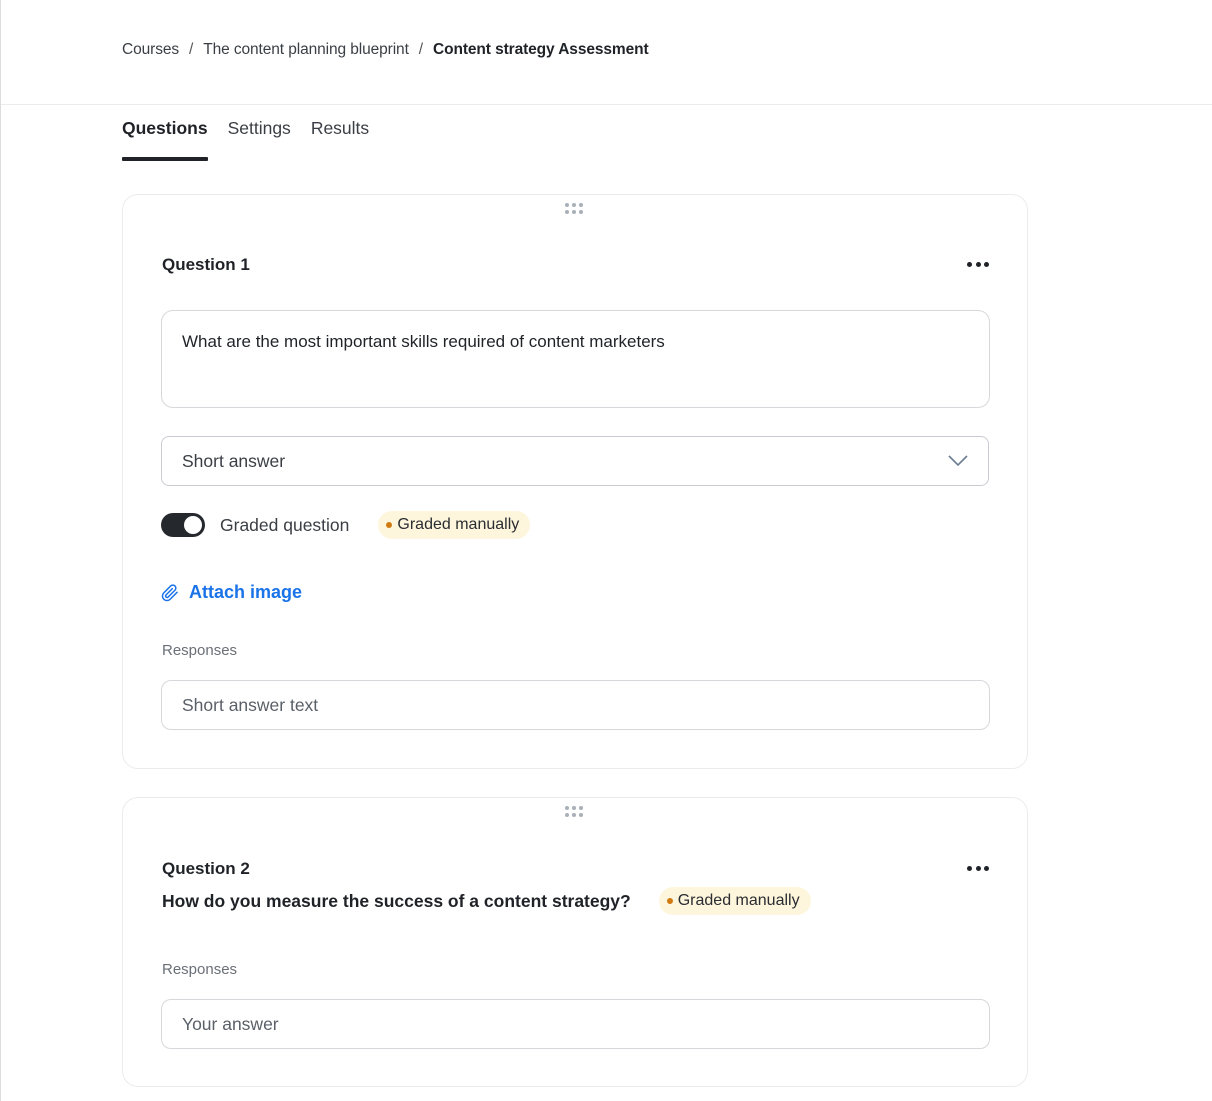 This screenshot has width=1212, height=1101. I want to click on tab-bar: Questions Settings Results, so click(255, 139).